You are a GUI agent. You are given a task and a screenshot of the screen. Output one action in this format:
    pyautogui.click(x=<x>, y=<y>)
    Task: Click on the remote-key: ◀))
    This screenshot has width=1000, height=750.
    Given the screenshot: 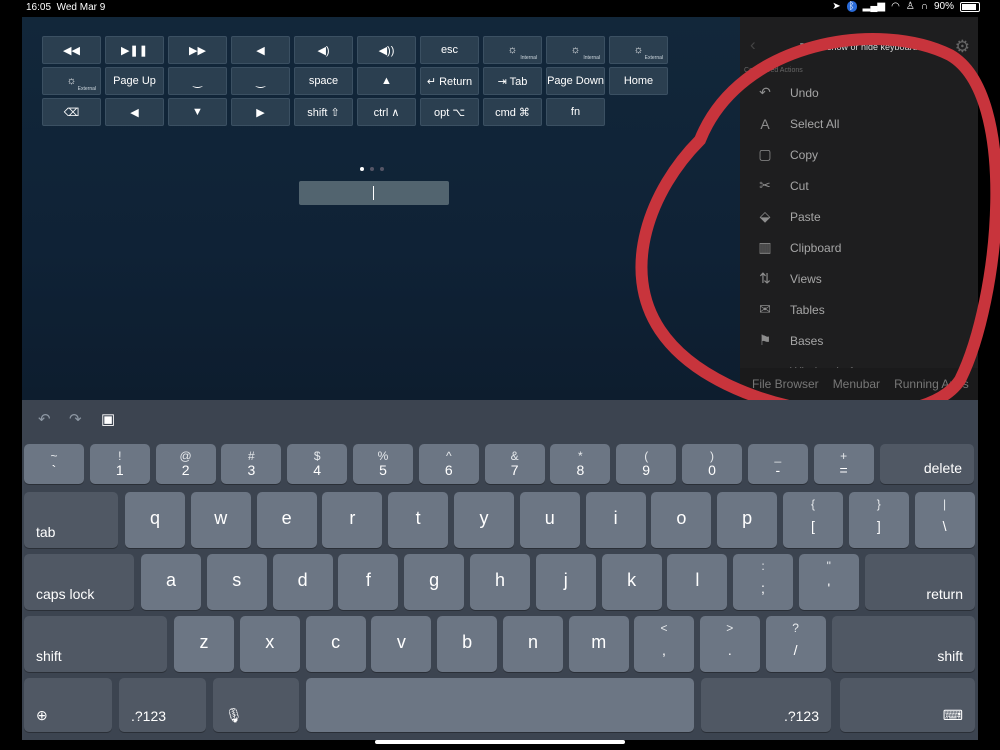 What is the action you would take?
    pyautogui.click(x=386, y=50)
    